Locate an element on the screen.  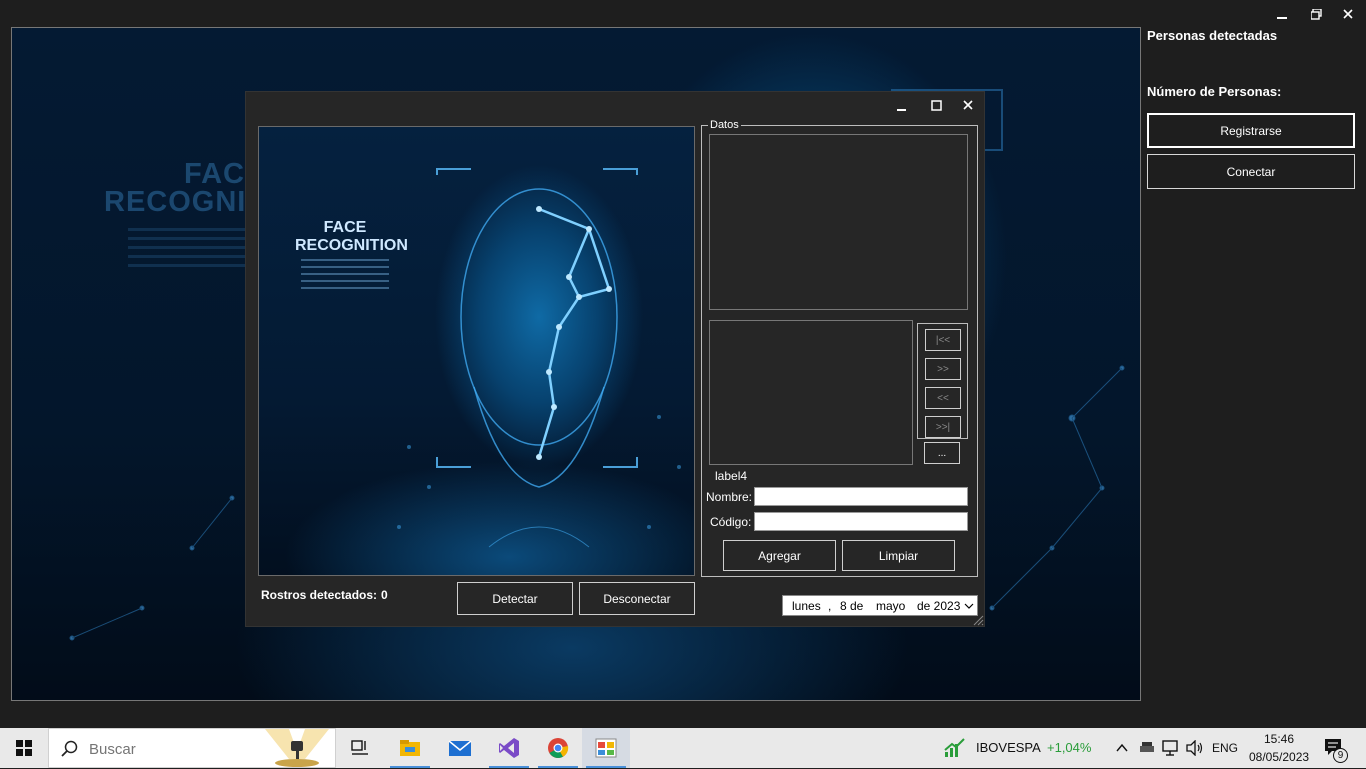
stock-trend-icon is located at coordinates (955, 748).